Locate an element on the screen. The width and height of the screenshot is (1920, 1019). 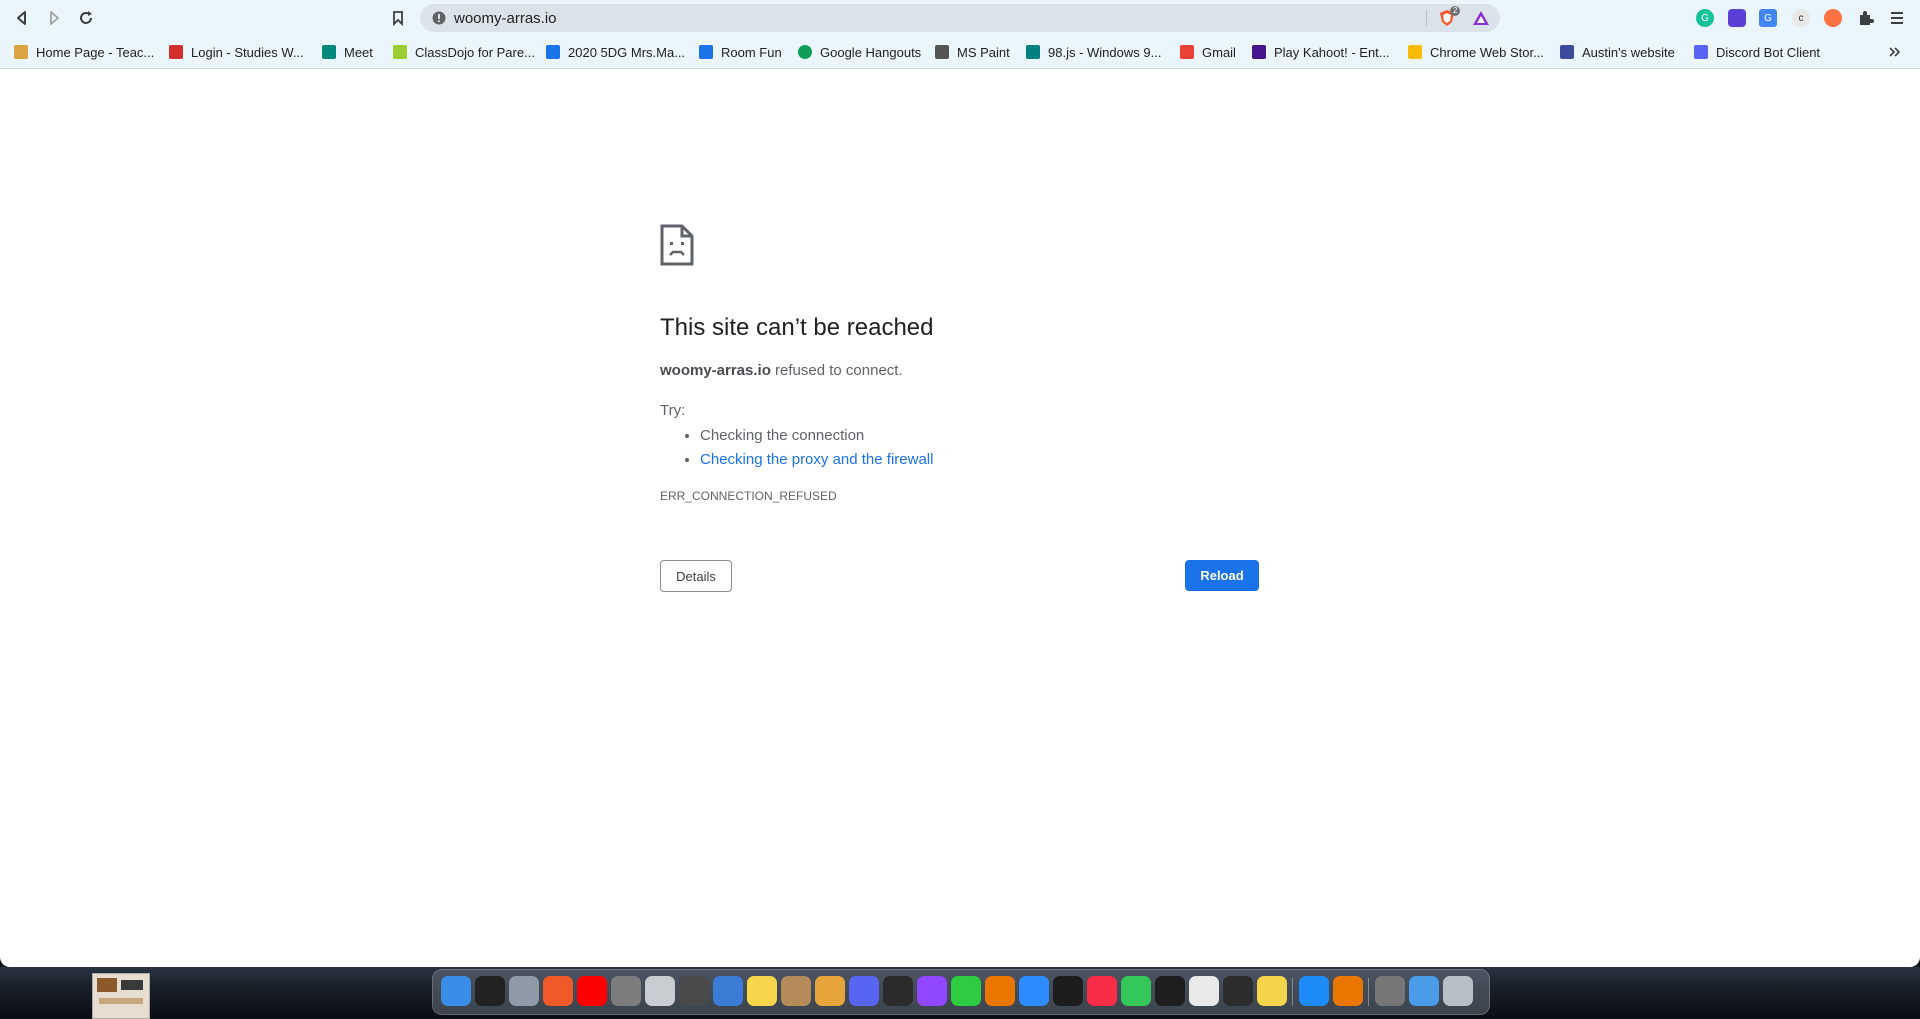
error-message: woomy-arras.io refused to connect. is located at coordinates (781, 370).